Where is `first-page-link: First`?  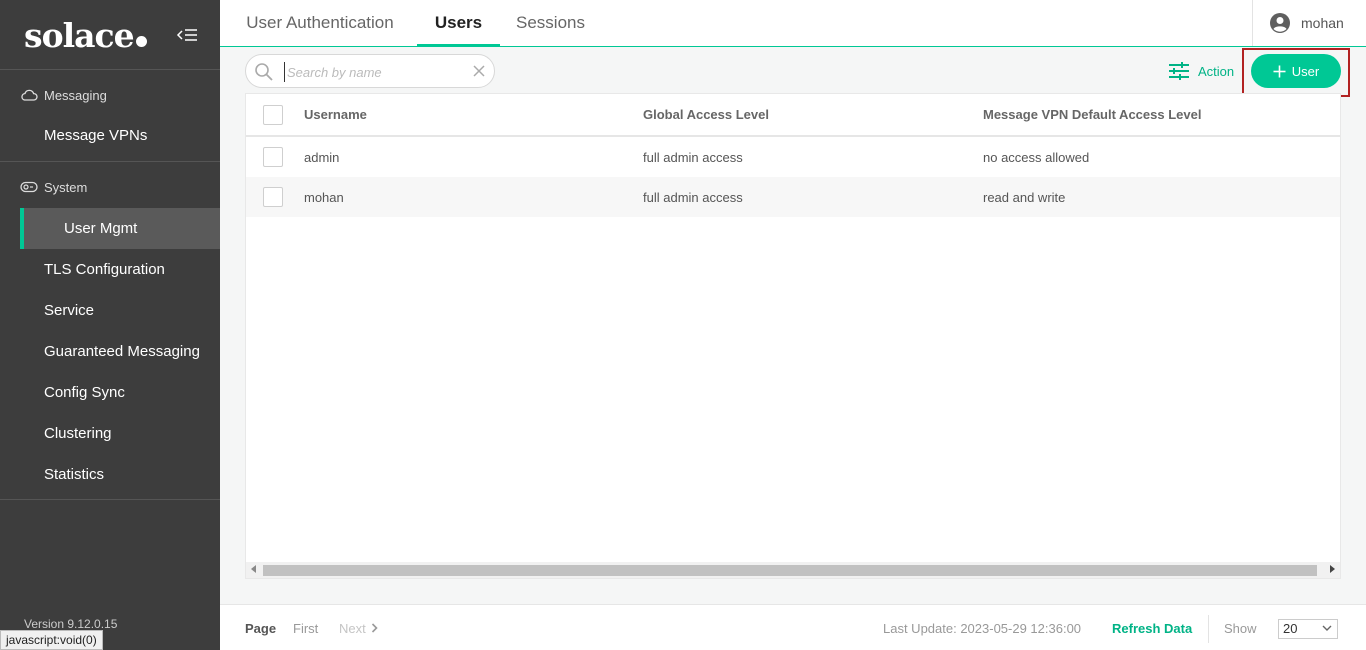 first-page-link: First is located at coordinates (305, 628).